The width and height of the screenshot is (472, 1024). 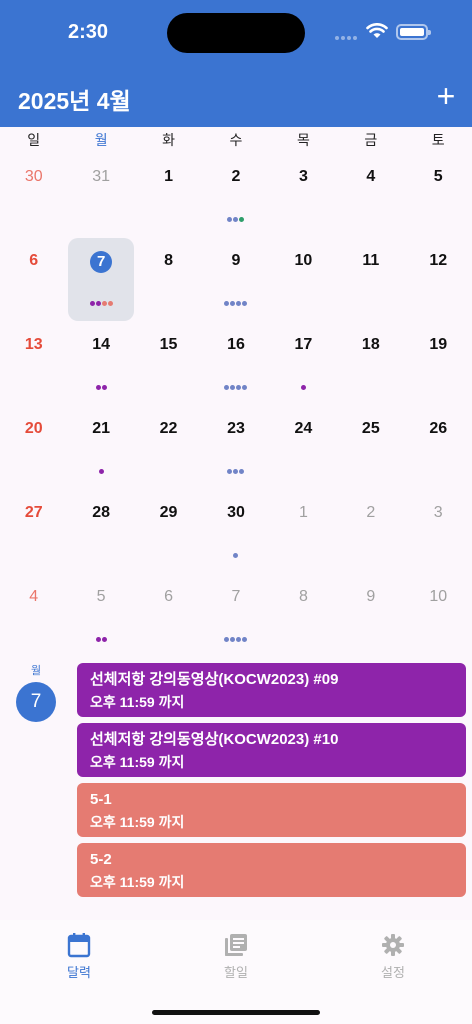 What do you see at coordinates (137, 762) in the screenshot?
I see `event-time: 오후 11:59 까지` at bounding box center [137, 762].